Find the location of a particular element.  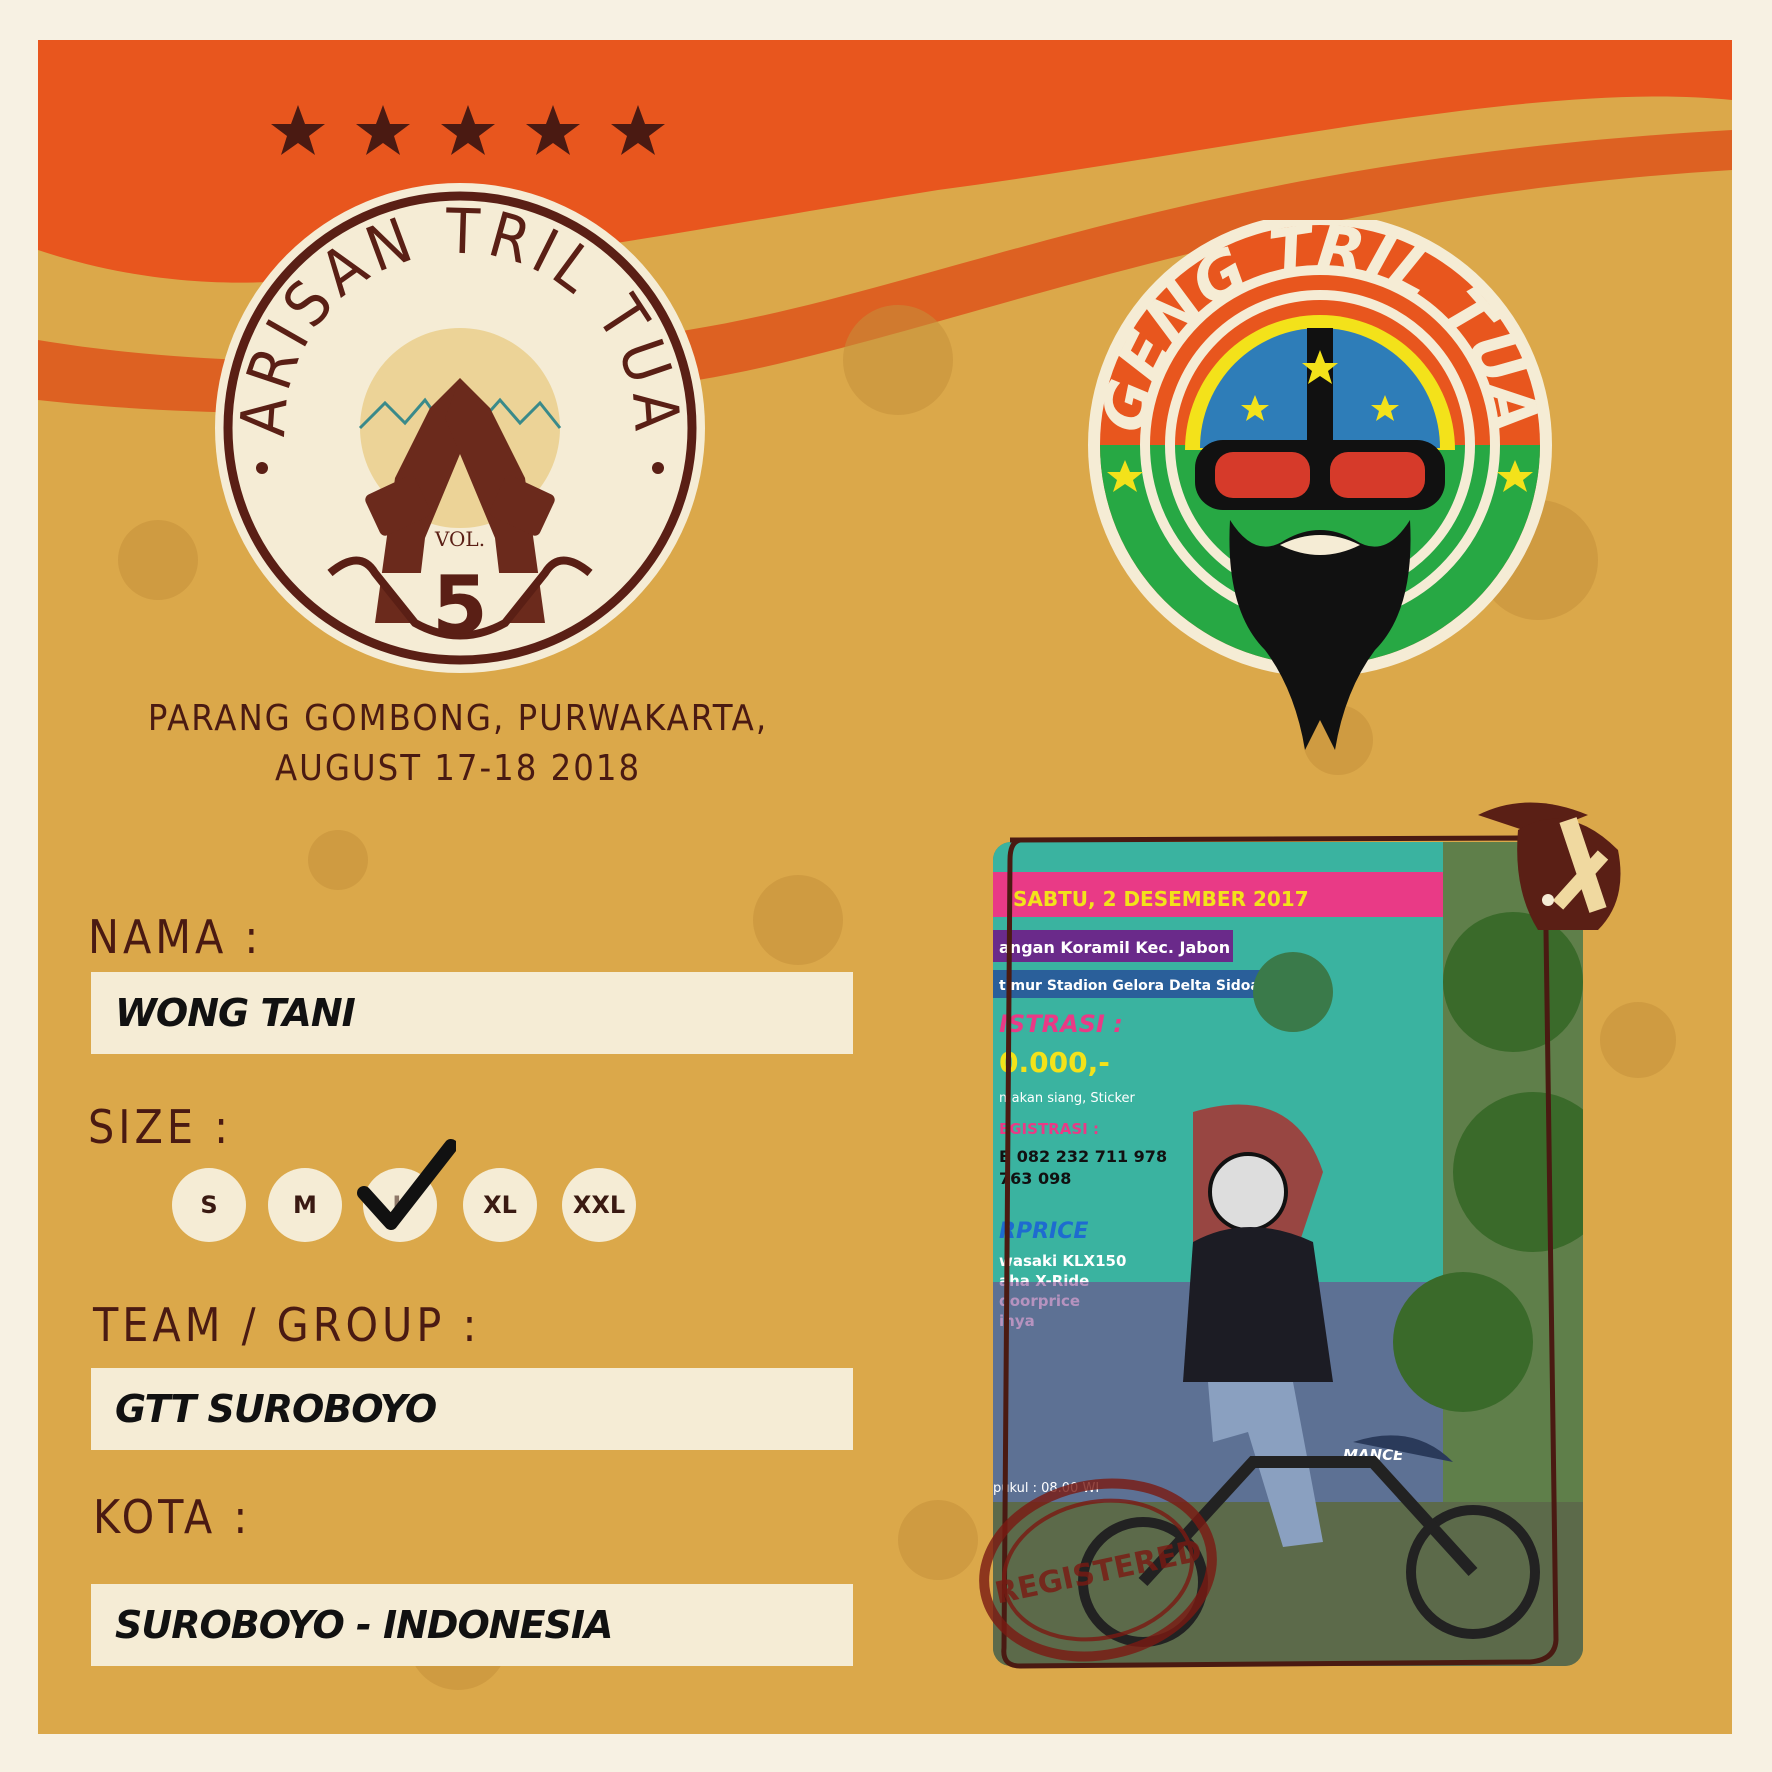

stamp-text: REGISTERED is located at coordinates (1098, 1572).